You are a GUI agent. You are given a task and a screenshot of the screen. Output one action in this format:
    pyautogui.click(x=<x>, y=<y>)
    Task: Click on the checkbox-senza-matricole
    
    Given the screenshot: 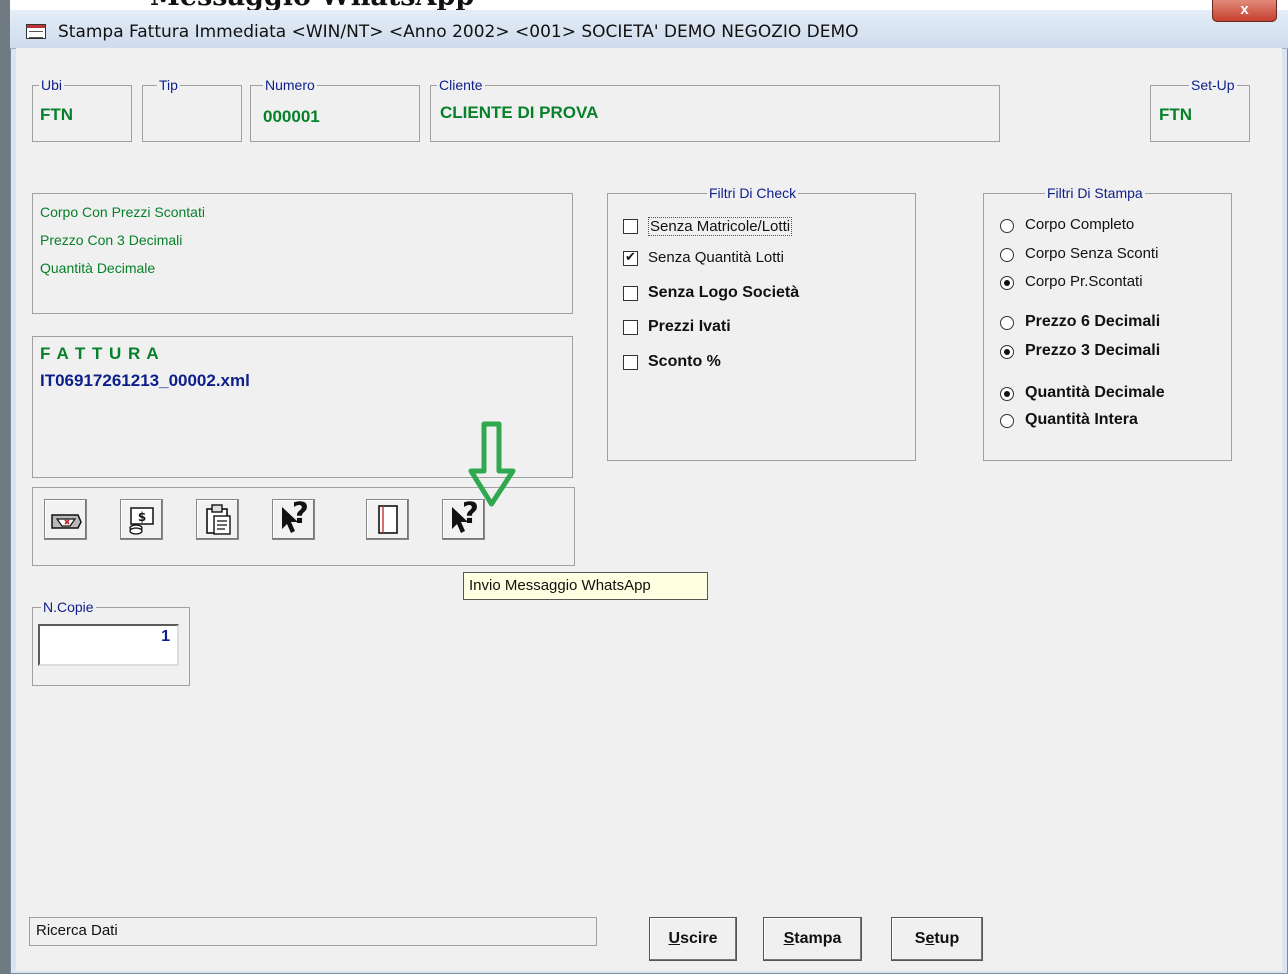 What is the action you would take?
    pyautogui.click(x=630, y=226)
    